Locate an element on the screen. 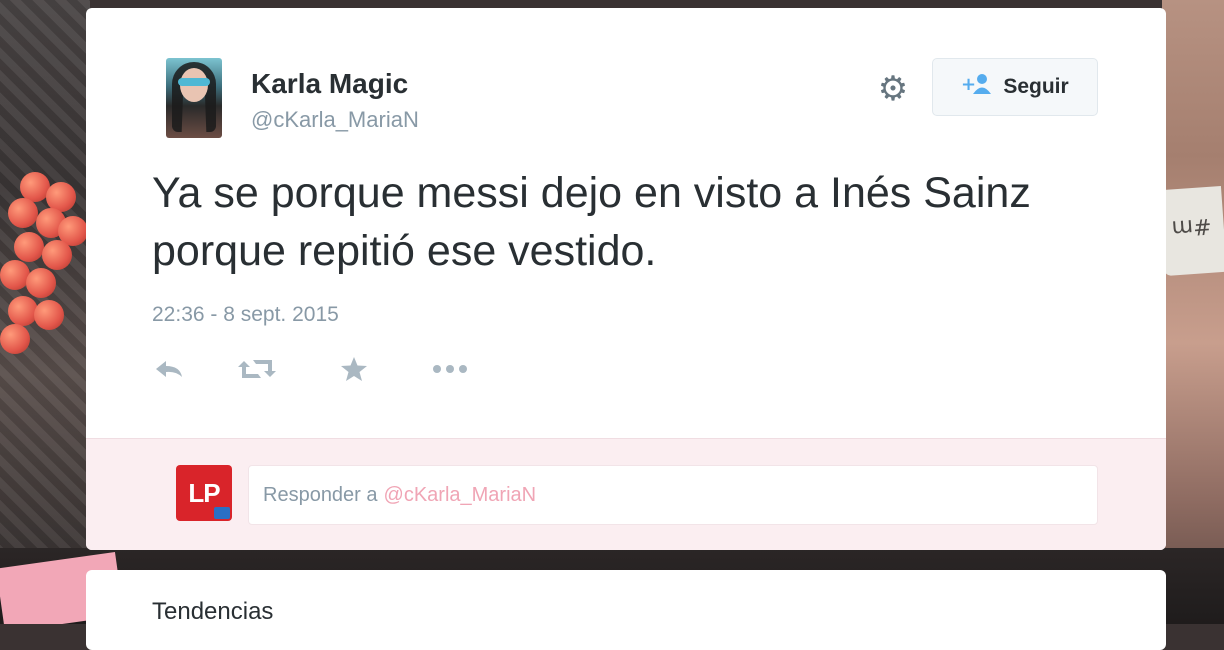  gear-icon: ⚙ is located at coordinates (893, 89).